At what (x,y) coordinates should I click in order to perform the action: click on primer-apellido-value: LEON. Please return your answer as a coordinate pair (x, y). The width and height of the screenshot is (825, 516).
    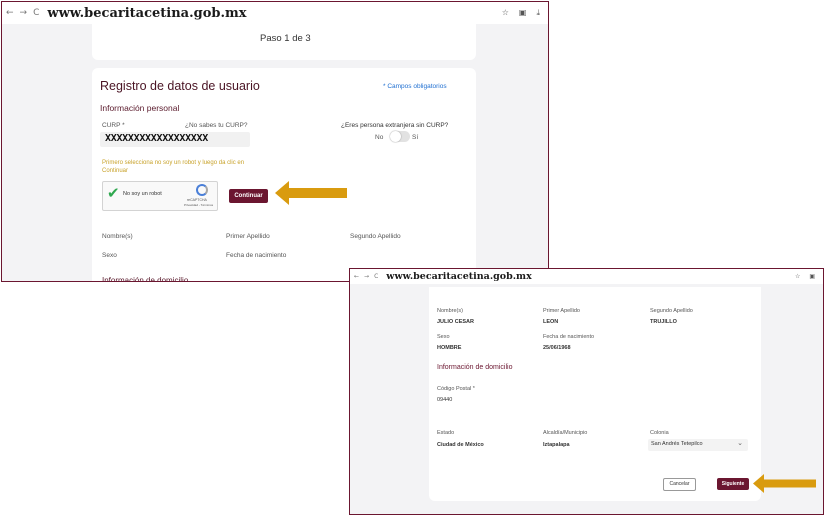
    Looking at the image, I should click on (551, 322).